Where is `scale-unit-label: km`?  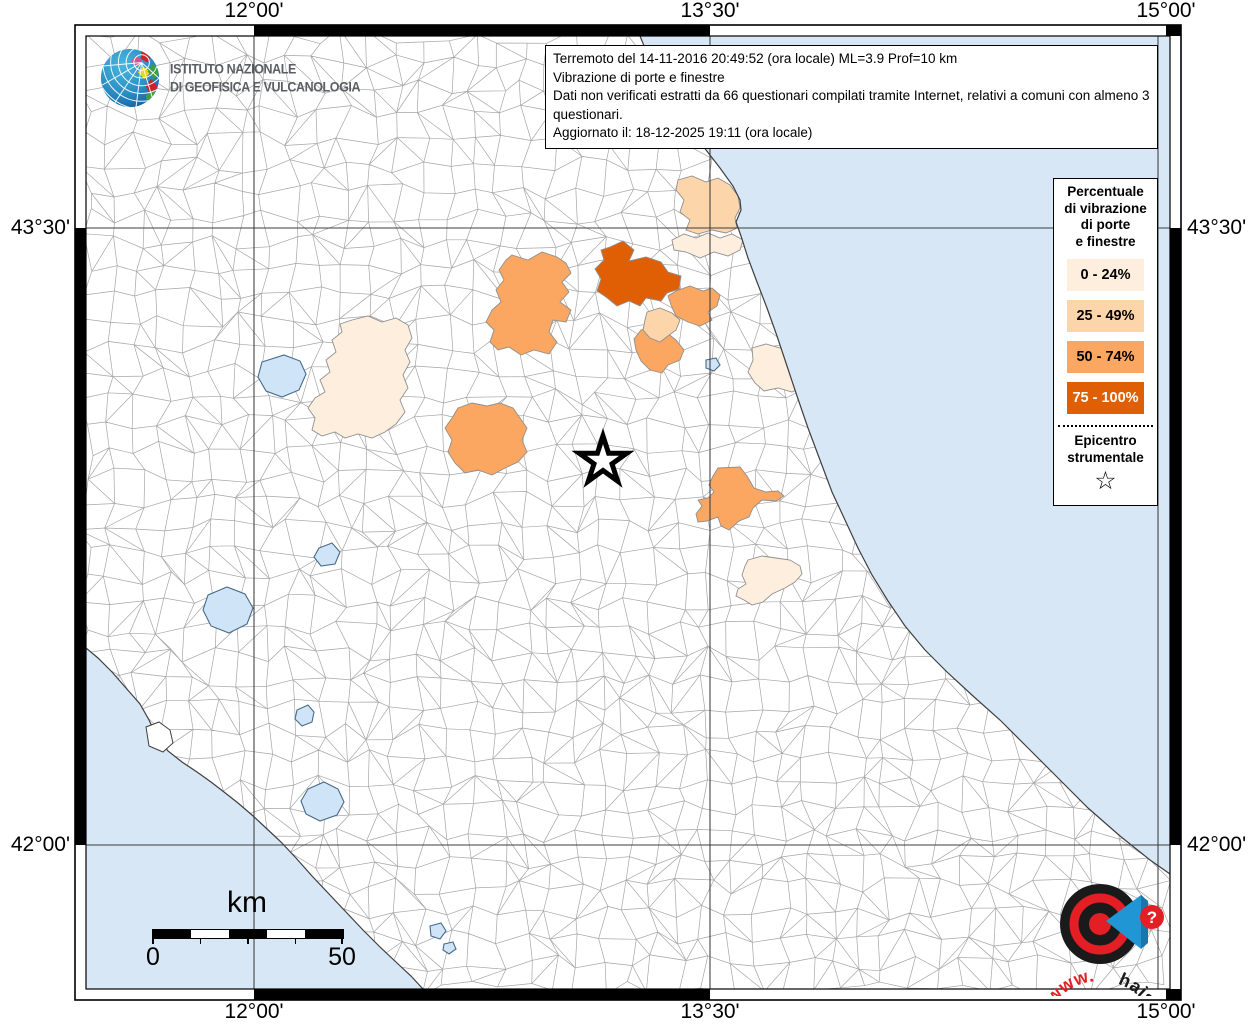 scale-unit-label: km is located at coordinates (247, 902).